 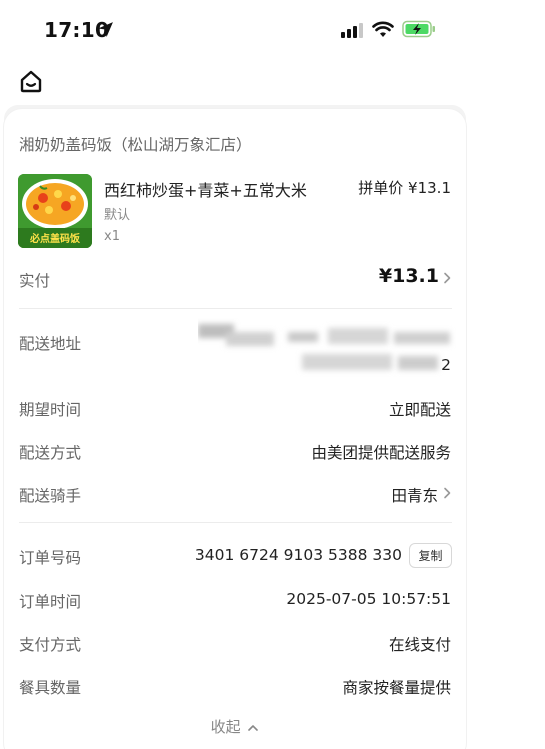 What do you see at coordinates (414, 495) in the screenshot?
I see `rider-value: 田青东` at bounding box center [414, 495].